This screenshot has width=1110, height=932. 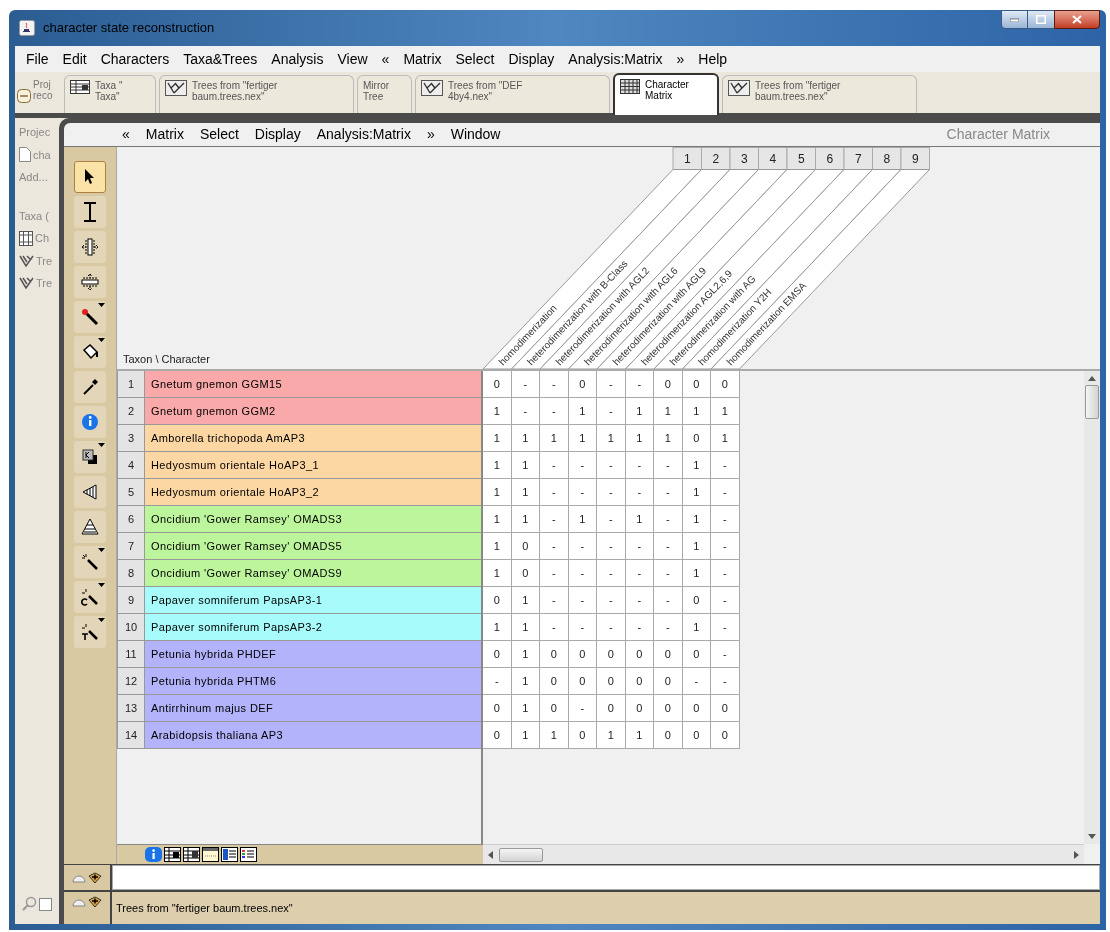 What do you see at coordinates (45, 904) in the screenshot?
I see `search-checkbox` at bounding box center [45, 904].